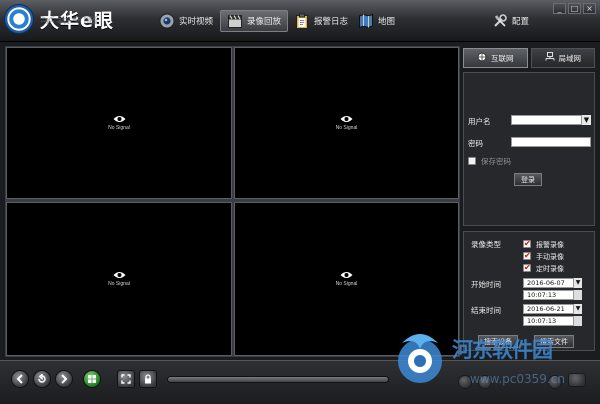  I want to click on tab-internet-label: 互联网, so click(502, 58).